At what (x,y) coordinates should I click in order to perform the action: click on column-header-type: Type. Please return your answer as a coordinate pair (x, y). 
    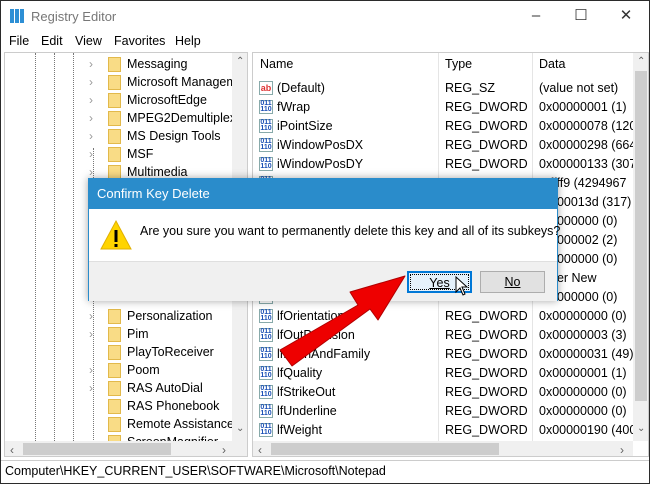
    Looking at the image, I should click on (458, 64).